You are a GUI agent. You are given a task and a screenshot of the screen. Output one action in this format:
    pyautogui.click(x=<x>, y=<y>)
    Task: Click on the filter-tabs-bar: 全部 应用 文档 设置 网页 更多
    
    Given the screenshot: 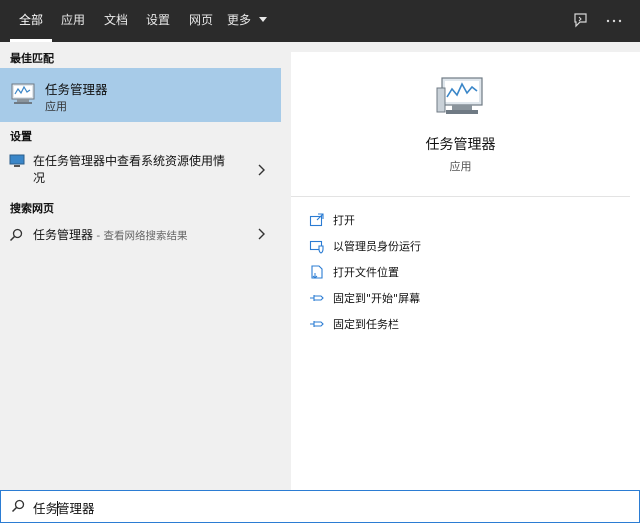 What is the action you would take?
    pyautogui.click(x=320, y=21)
    